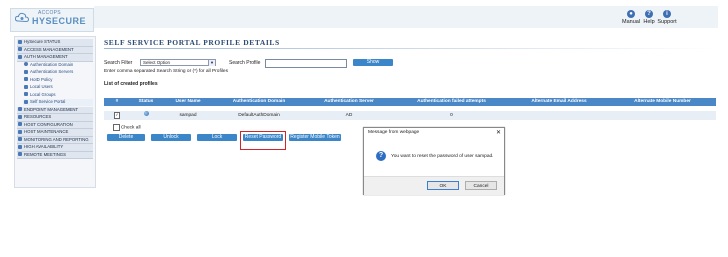  Describe the element at coordinates (559, 101) in the screenshot. I see `col-alt-email: Alternate Email Address` at that location.